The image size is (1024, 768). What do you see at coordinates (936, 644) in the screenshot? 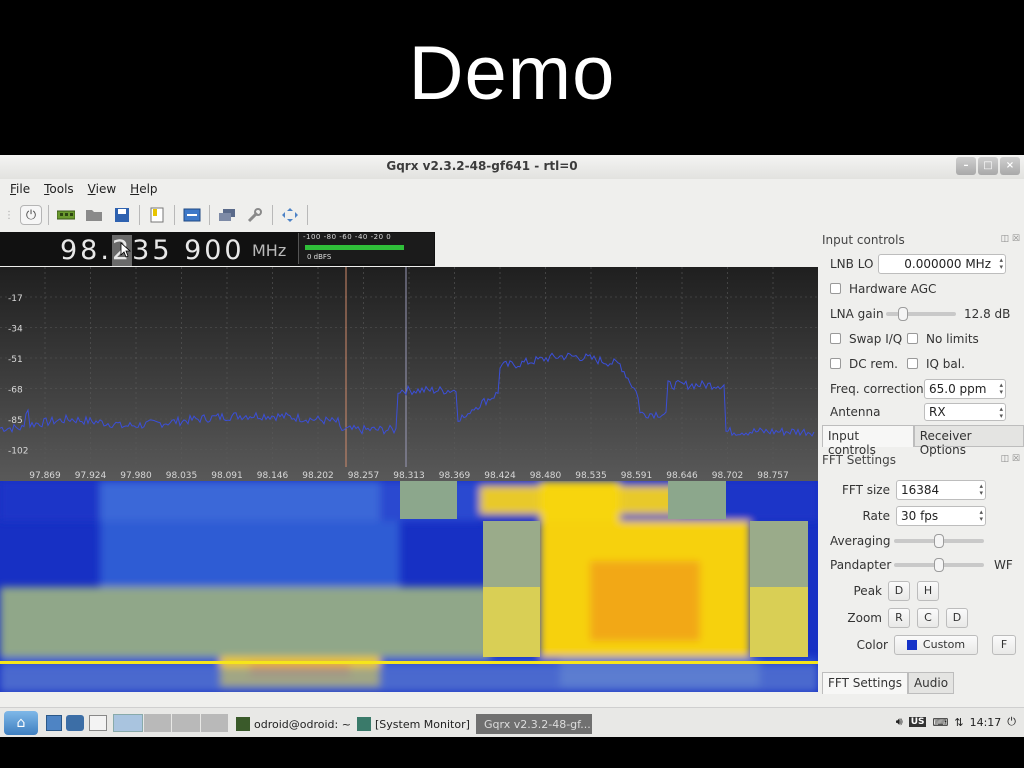
I see `color-picker-button: Custom` at bounding box center [936, 644].